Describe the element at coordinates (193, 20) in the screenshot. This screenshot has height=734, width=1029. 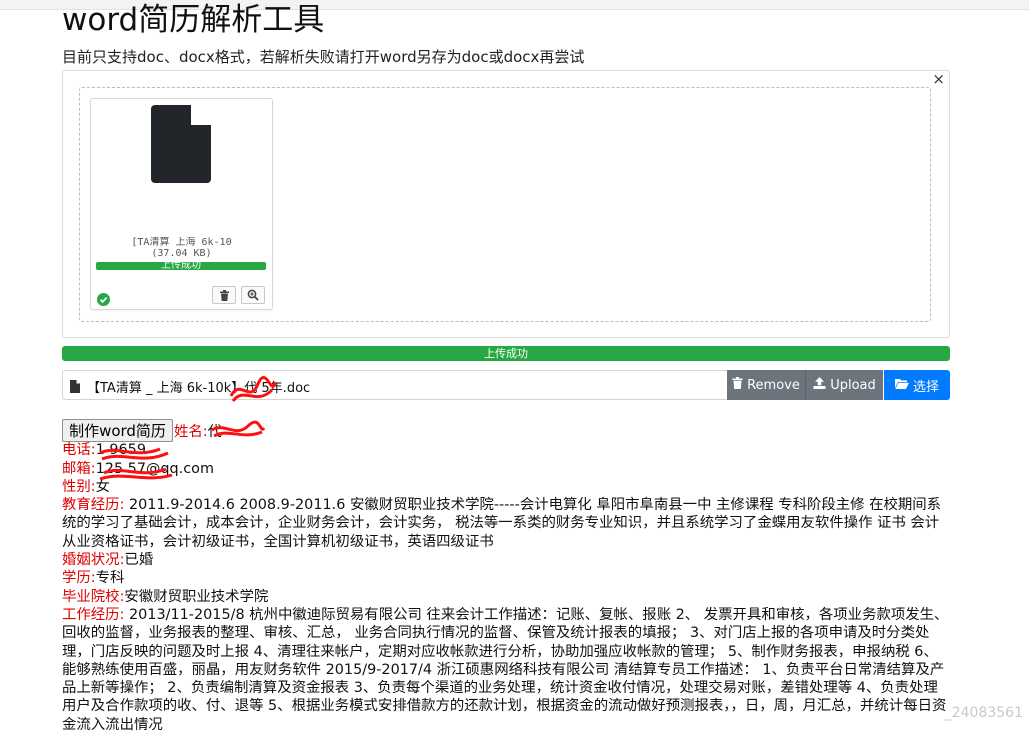
I see `page-title: word简历解析工具` at that location.